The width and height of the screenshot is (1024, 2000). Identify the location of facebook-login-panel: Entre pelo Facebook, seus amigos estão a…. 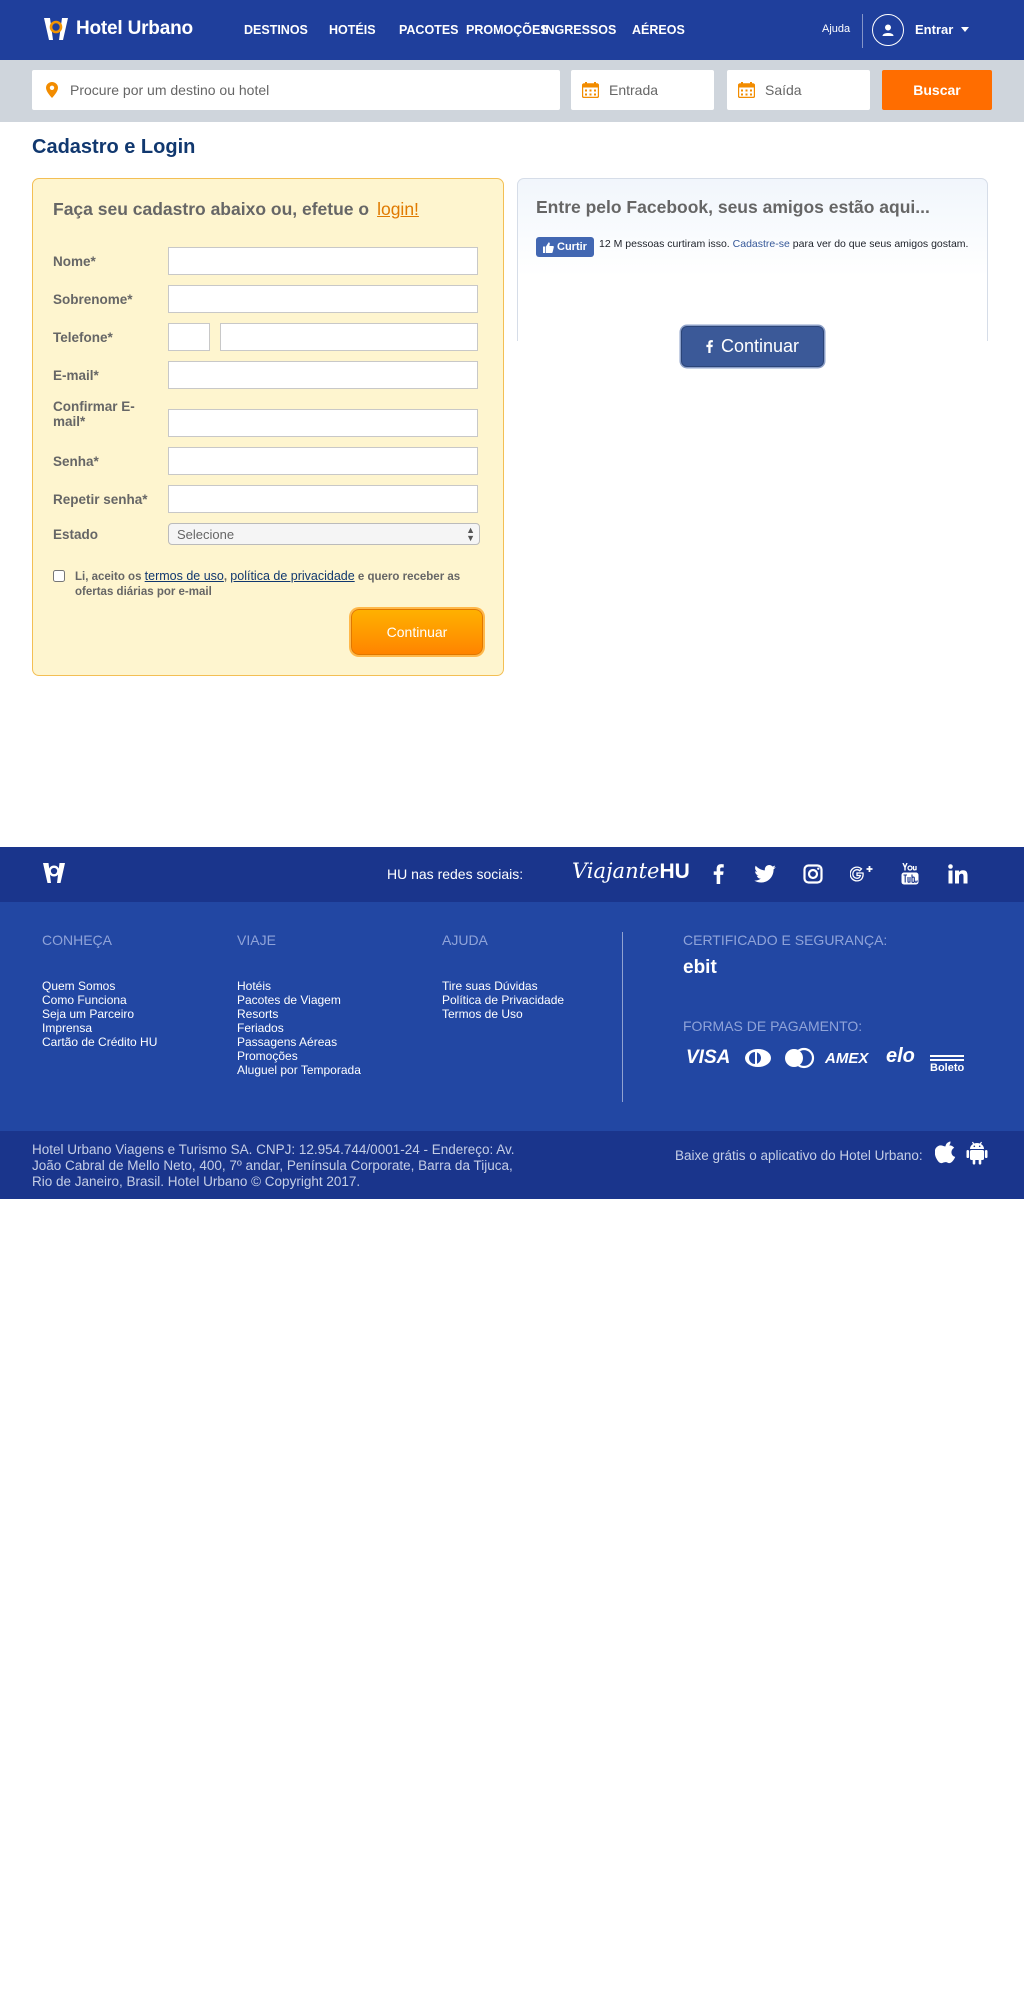
(752, 259).